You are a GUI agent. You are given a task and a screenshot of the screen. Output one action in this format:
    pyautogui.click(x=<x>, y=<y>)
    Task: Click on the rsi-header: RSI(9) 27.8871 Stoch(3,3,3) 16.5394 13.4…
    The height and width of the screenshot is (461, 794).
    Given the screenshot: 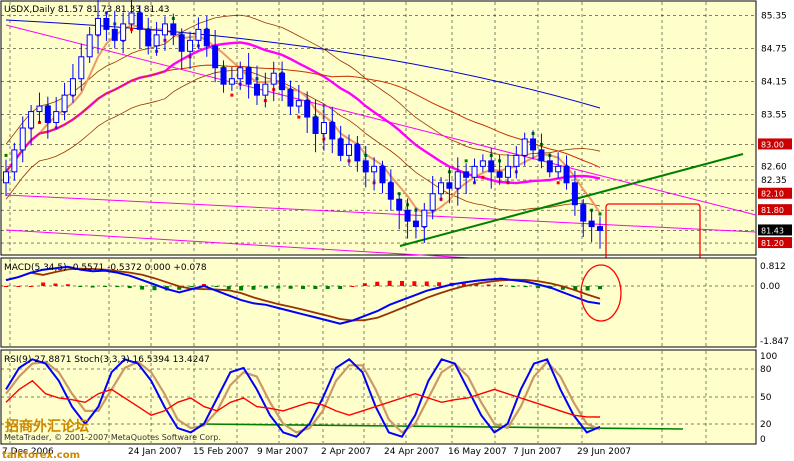 What is the action you would take?
    pyautogui.click(x=107, y=360)
    